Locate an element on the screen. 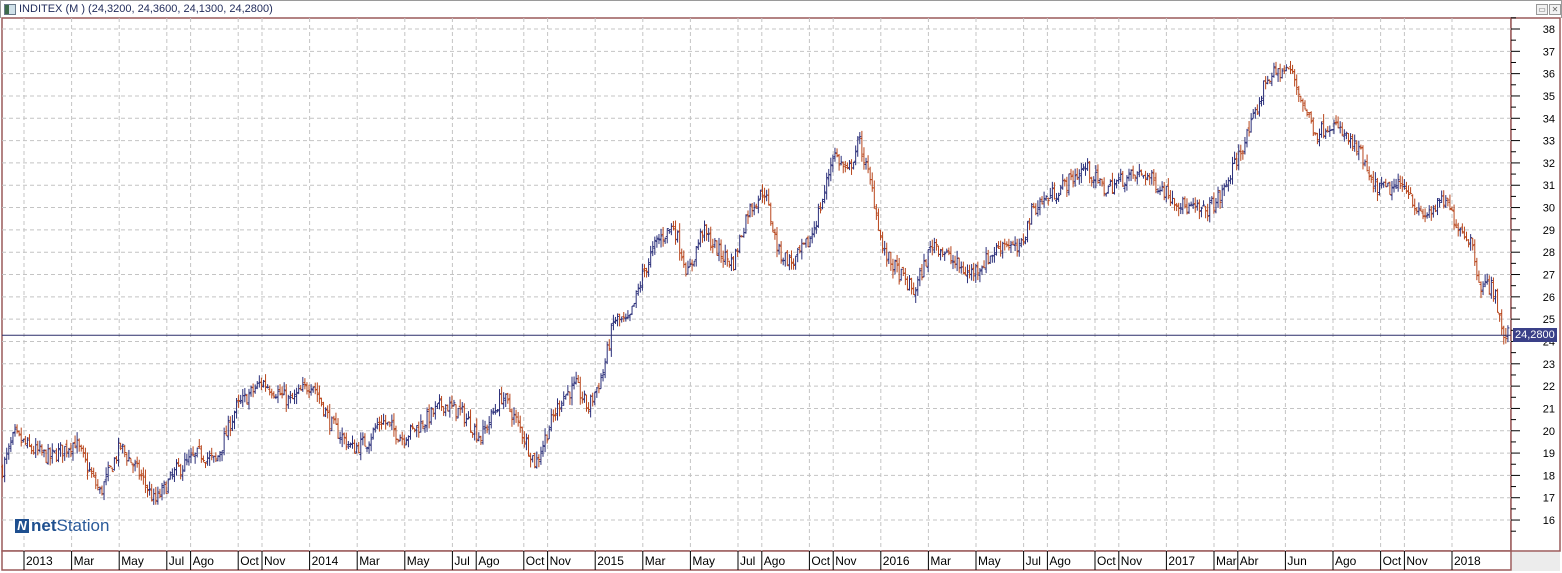 The height and width of the screenshot is (573, 1562). x-tick-label: 2018 is located at coordinates (1467, 561).